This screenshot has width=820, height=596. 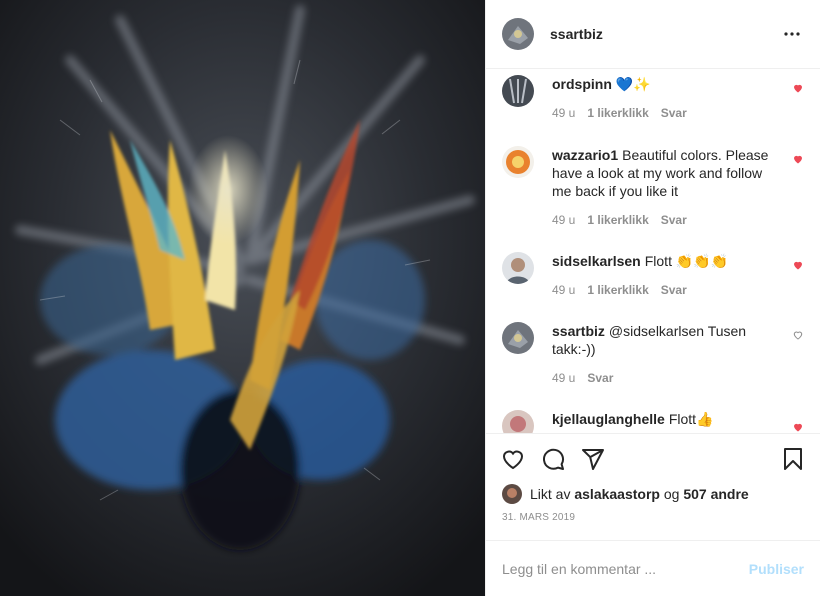 What do you see at coordinates (593, 459) in the screenshot?
I see `share-icon` at bounding box center [593, 459].